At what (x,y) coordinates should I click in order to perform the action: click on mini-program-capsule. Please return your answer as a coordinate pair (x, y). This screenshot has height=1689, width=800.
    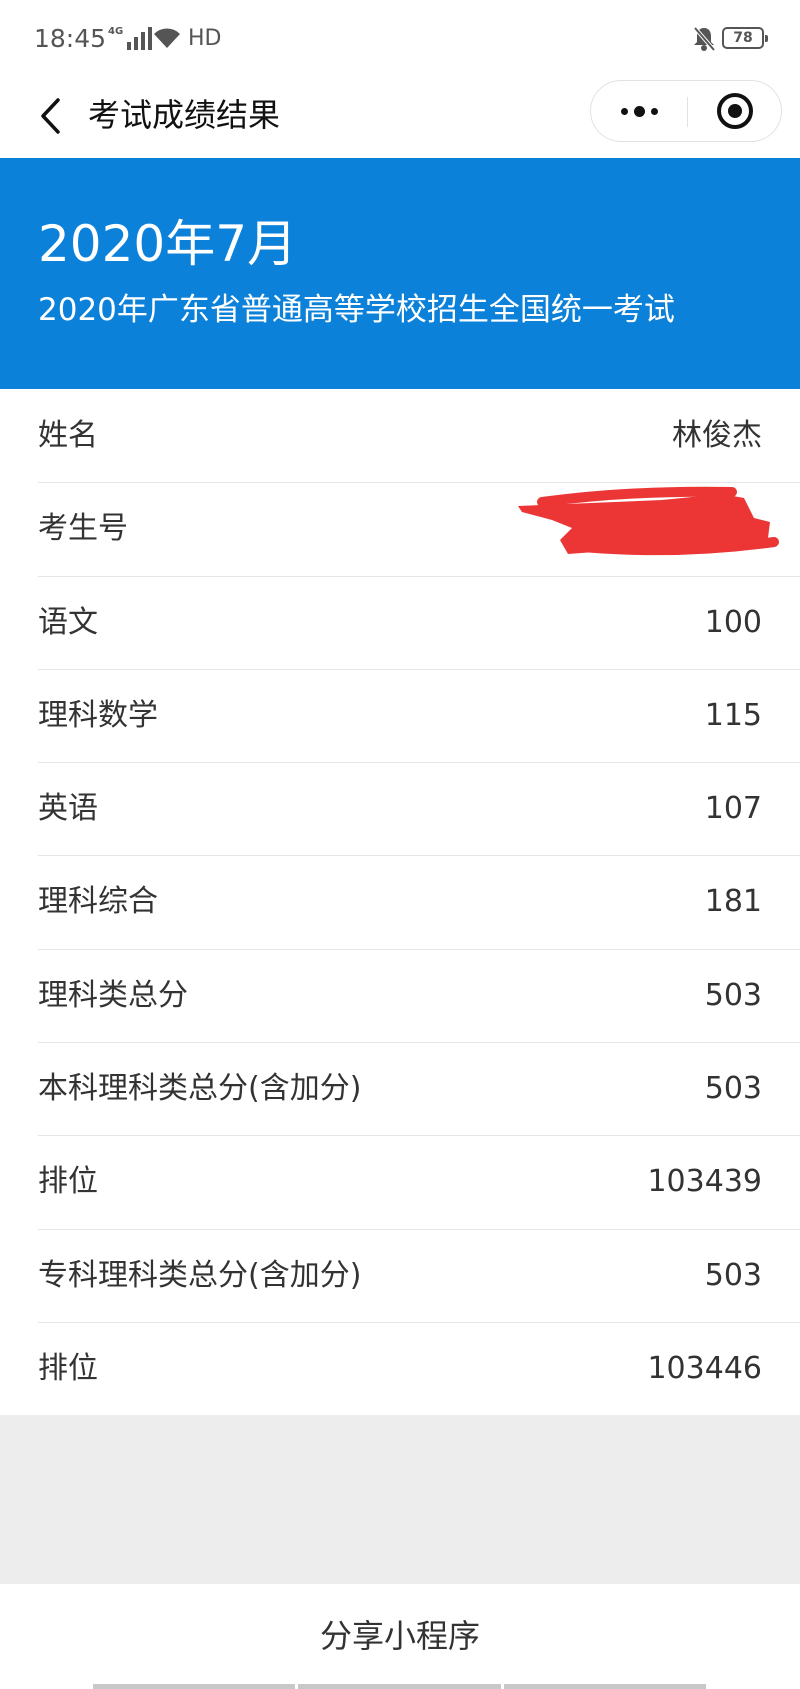
    Looking at the image, I should click on (686, 111).